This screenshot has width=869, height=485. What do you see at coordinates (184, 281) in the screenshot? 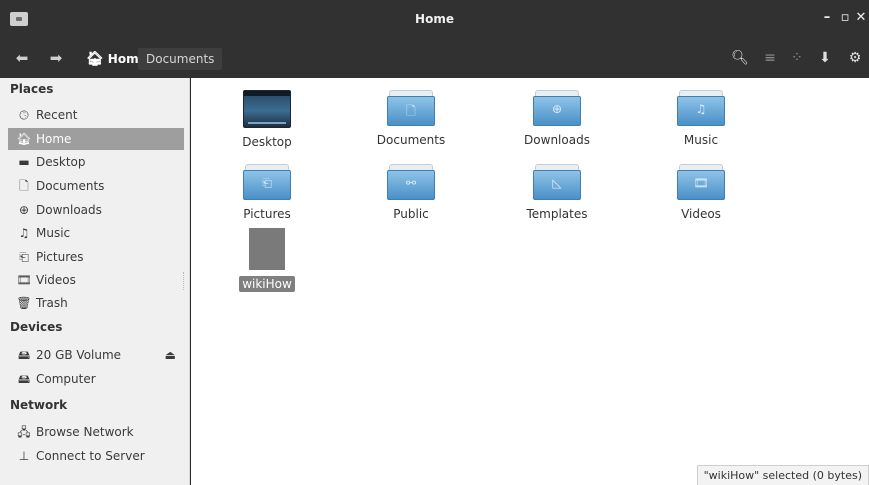
I see `sidebar-resize-handle` at bounding box center [184, 281].